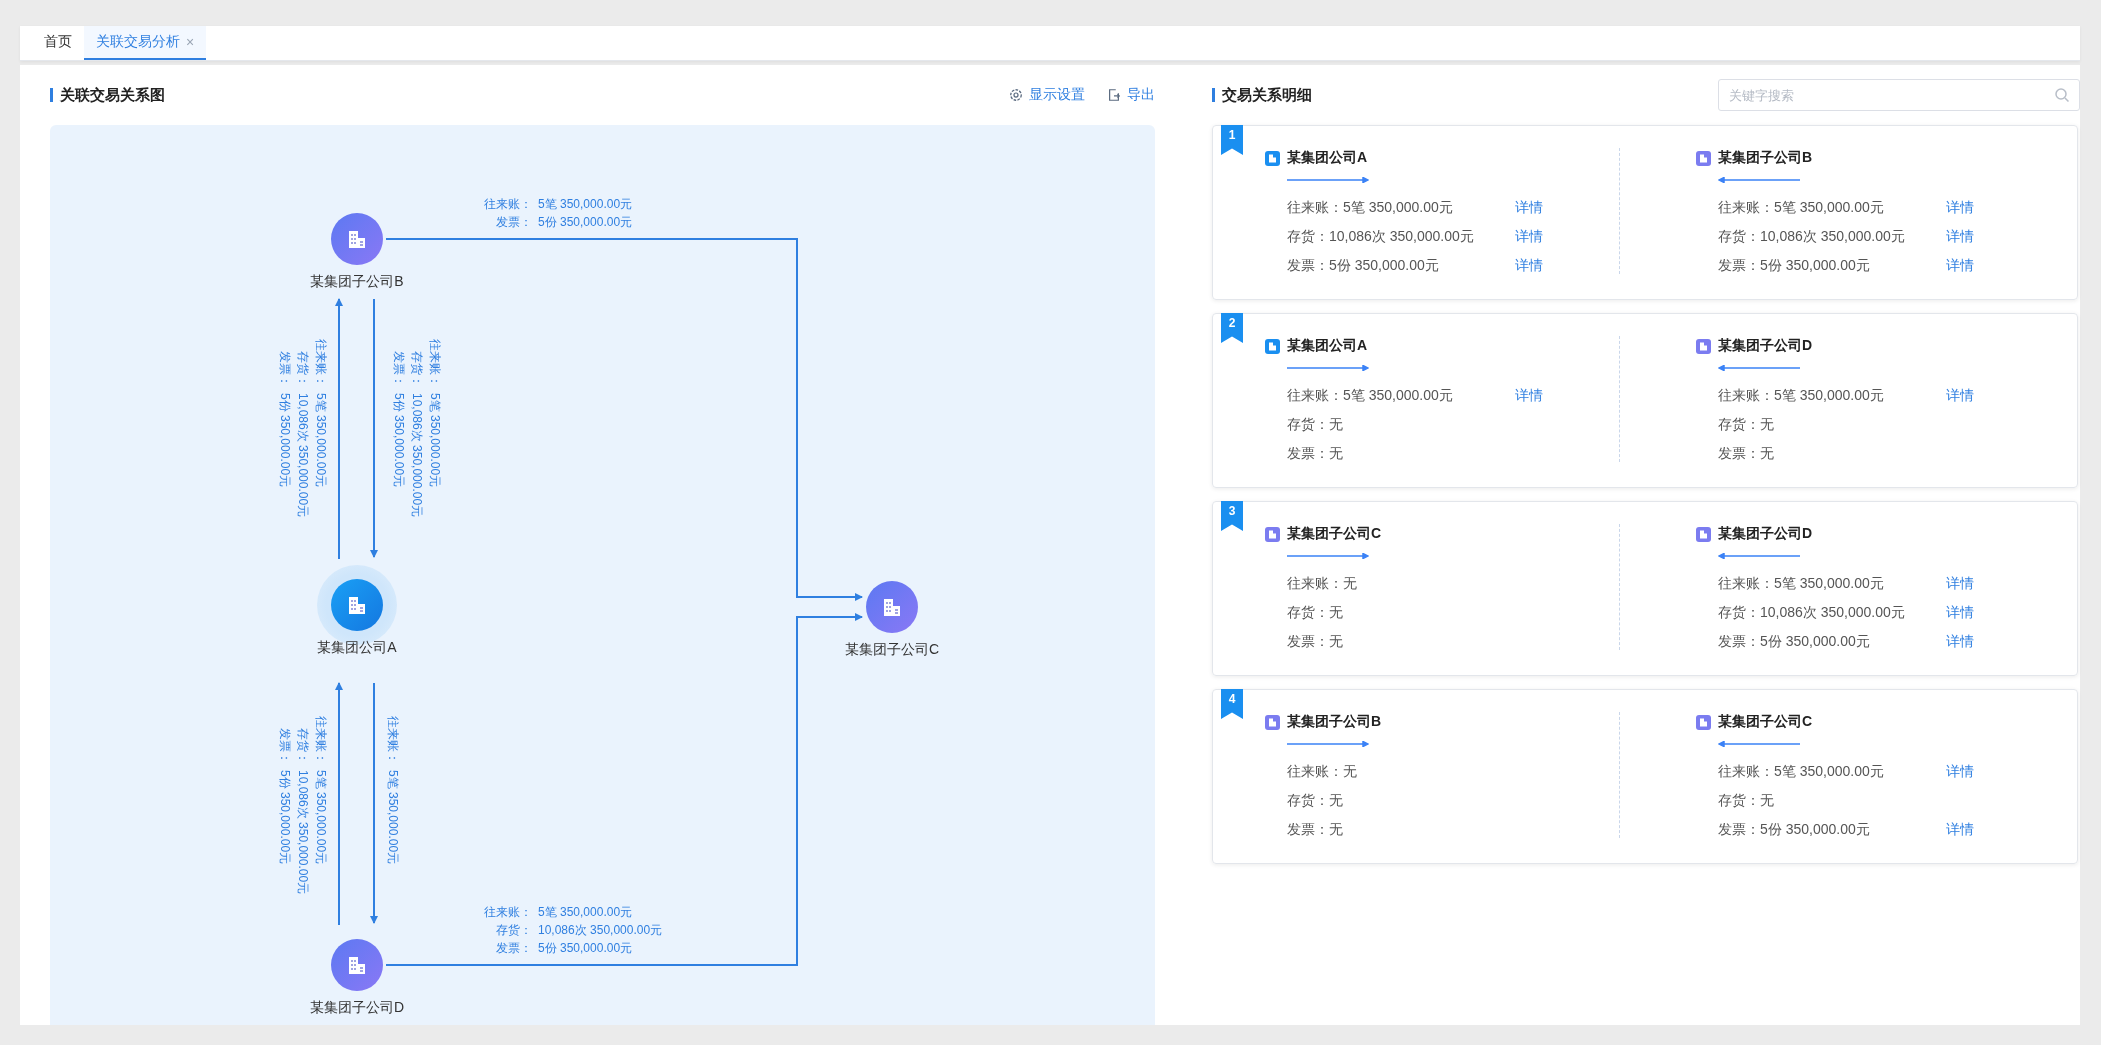  Describe the element at coordinates (1899, 95) in the screenshot. I see `search-field: 关键字搜索` at that location.